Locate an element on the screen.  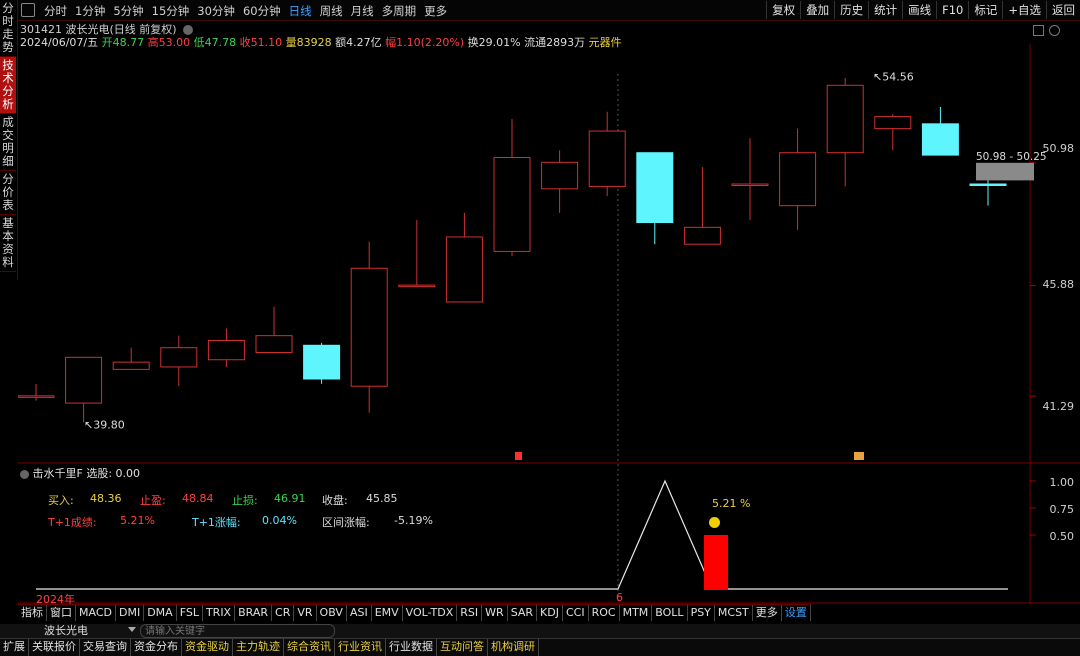
toolbar-menu-icon is located at coordinates (28, 10).